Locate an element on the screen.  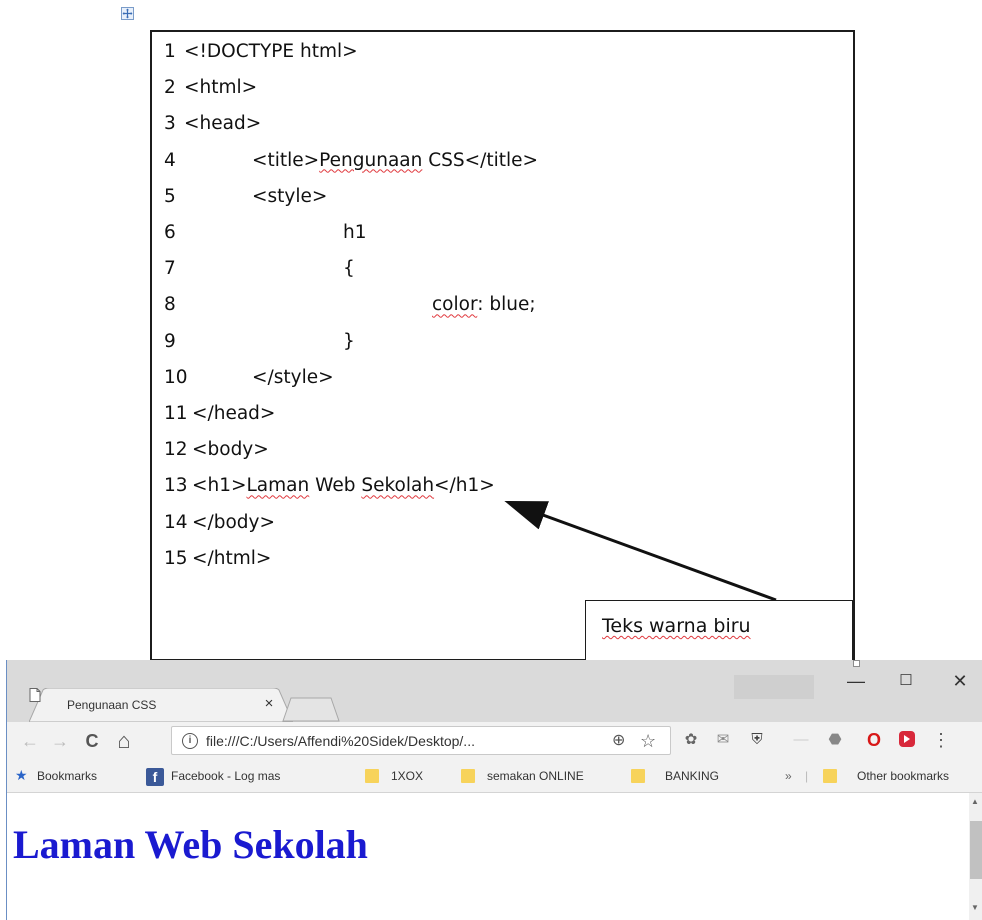
bookmark-star-icon: ☆ is located at coordinates (648, 741).